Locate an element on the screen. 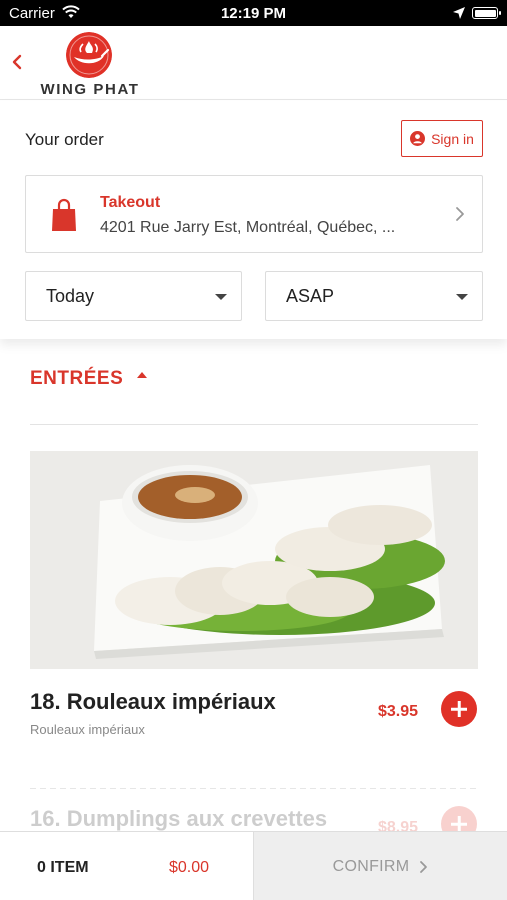 This screenshot has width=507, height=900. clock: 12:19 PM is located at coordinates (253, 13).